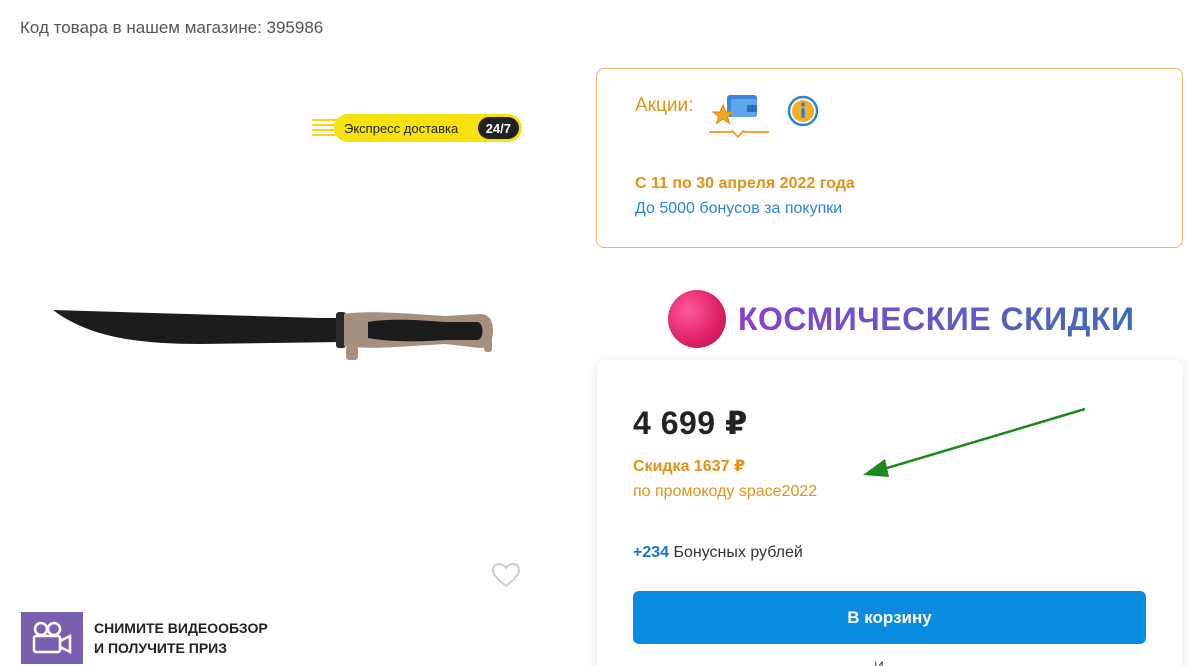  Describe the element at coordinates (181, 628) in the screenshot. I see `video-promo-line1: СНИМИТЕ ВИДЕООБЗОР` at that location.